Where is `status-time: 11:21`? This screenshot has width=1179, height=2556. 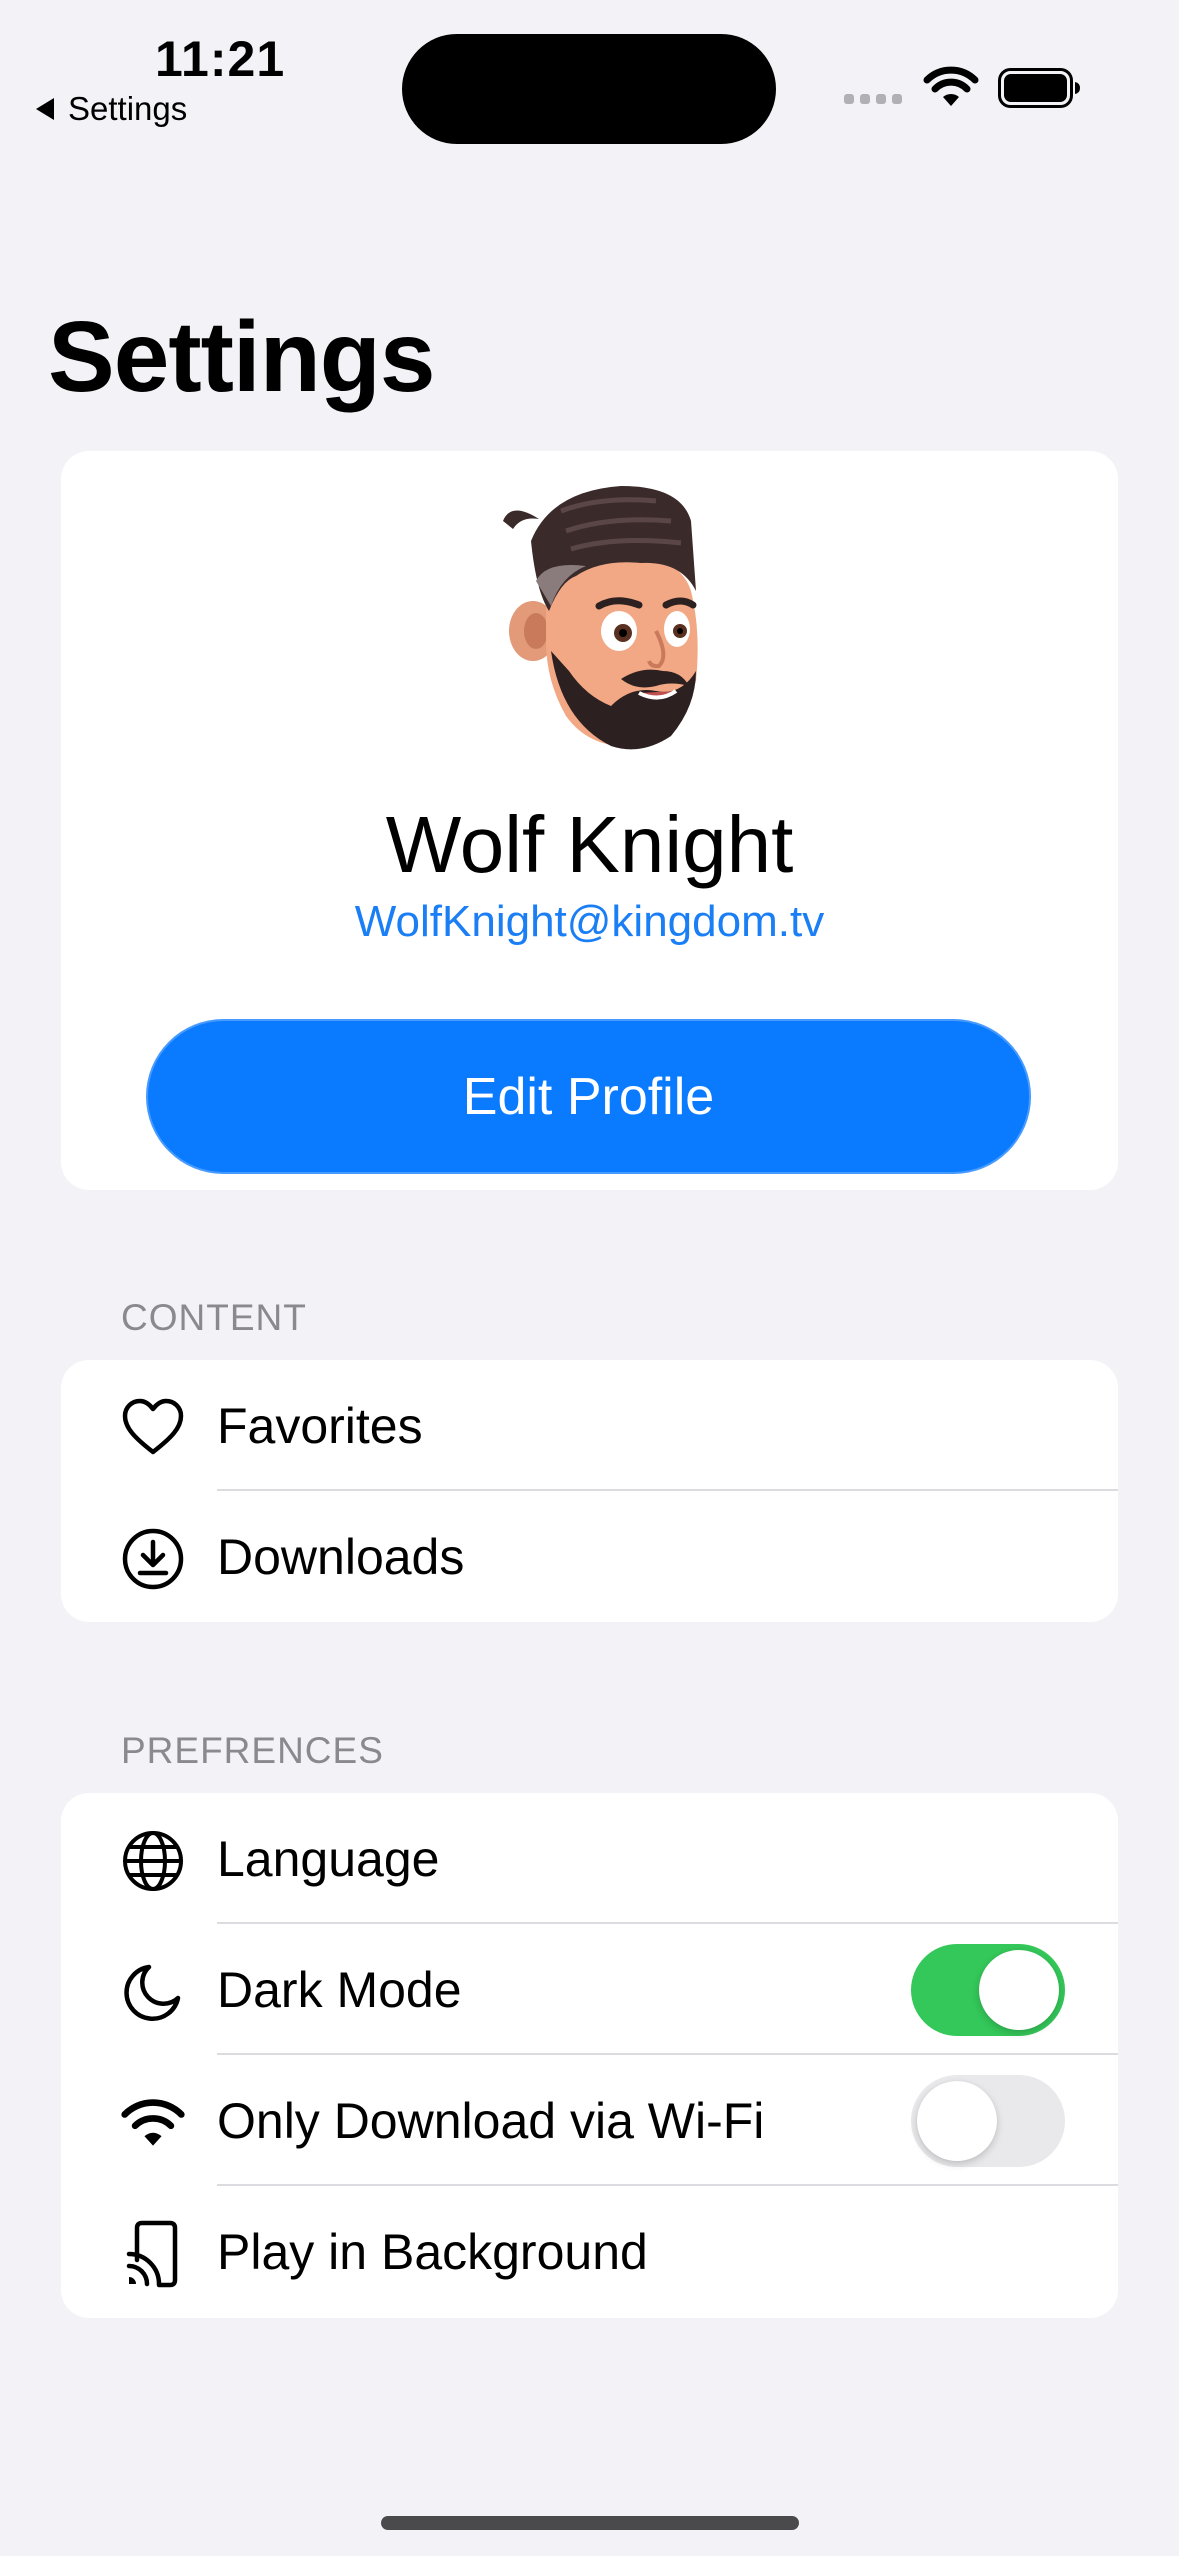
status-time: 11:21 is located at coordinates (220, 59).